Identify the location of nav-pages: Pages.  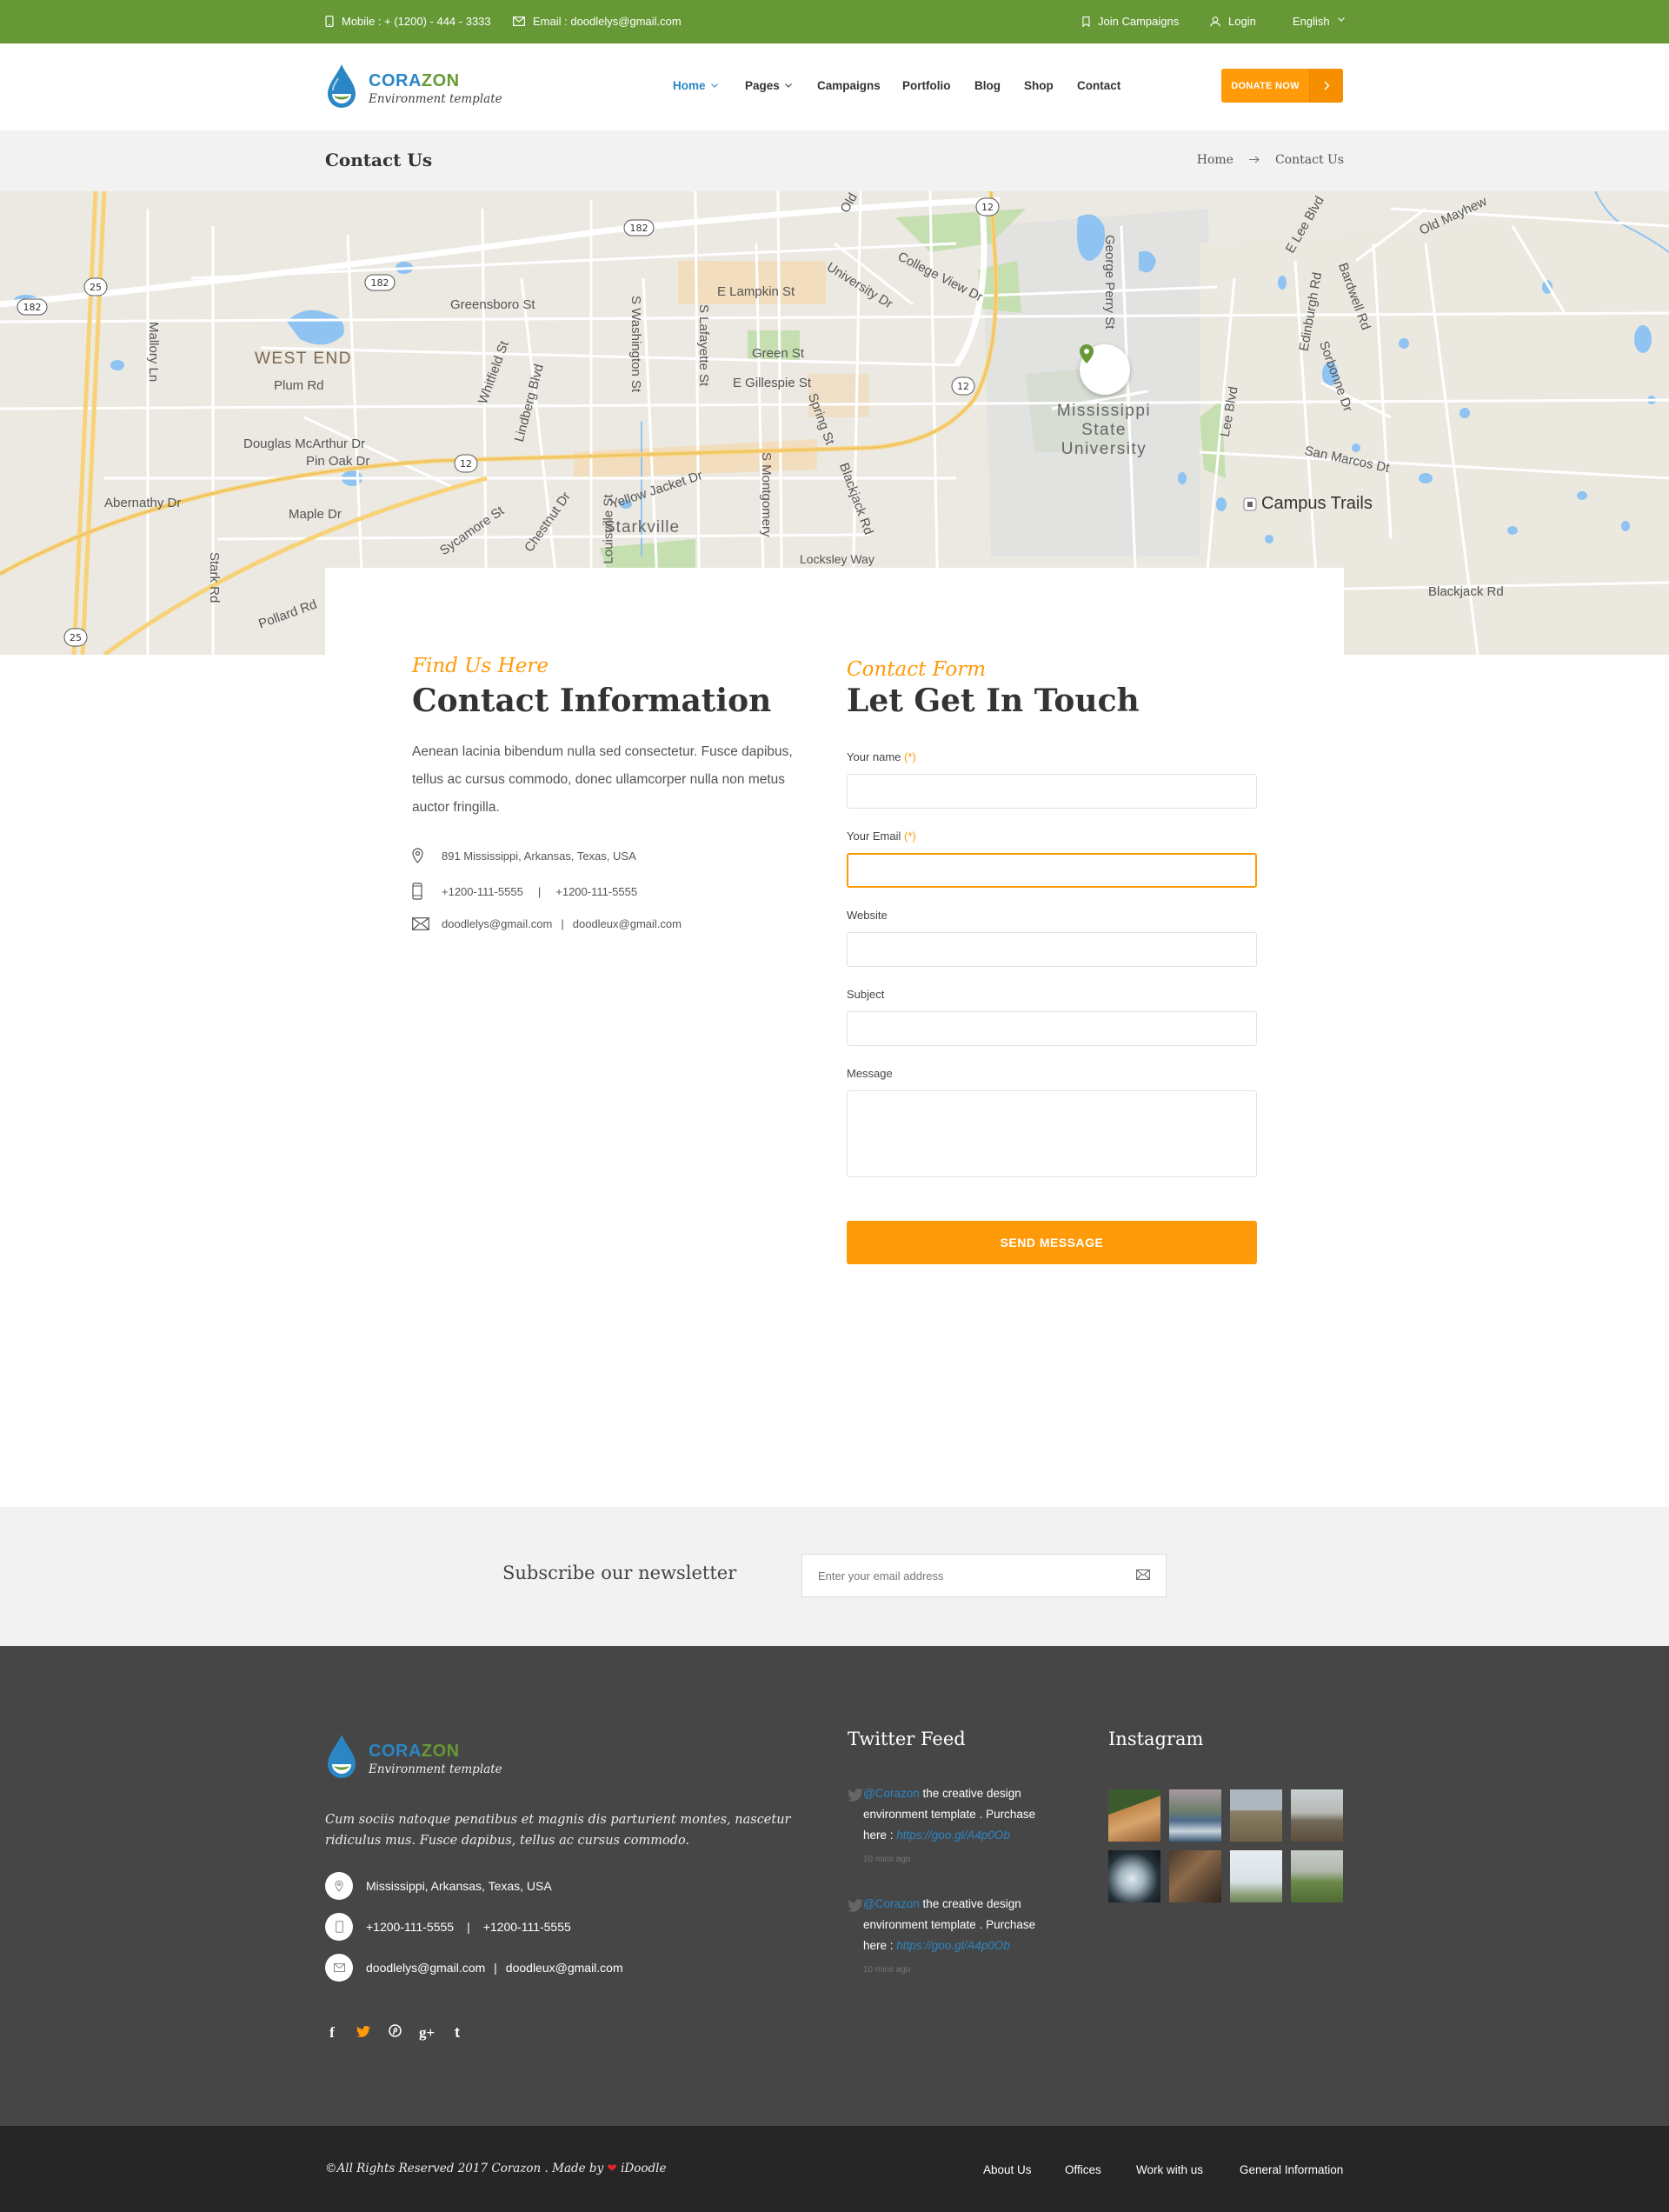
(768, 85).